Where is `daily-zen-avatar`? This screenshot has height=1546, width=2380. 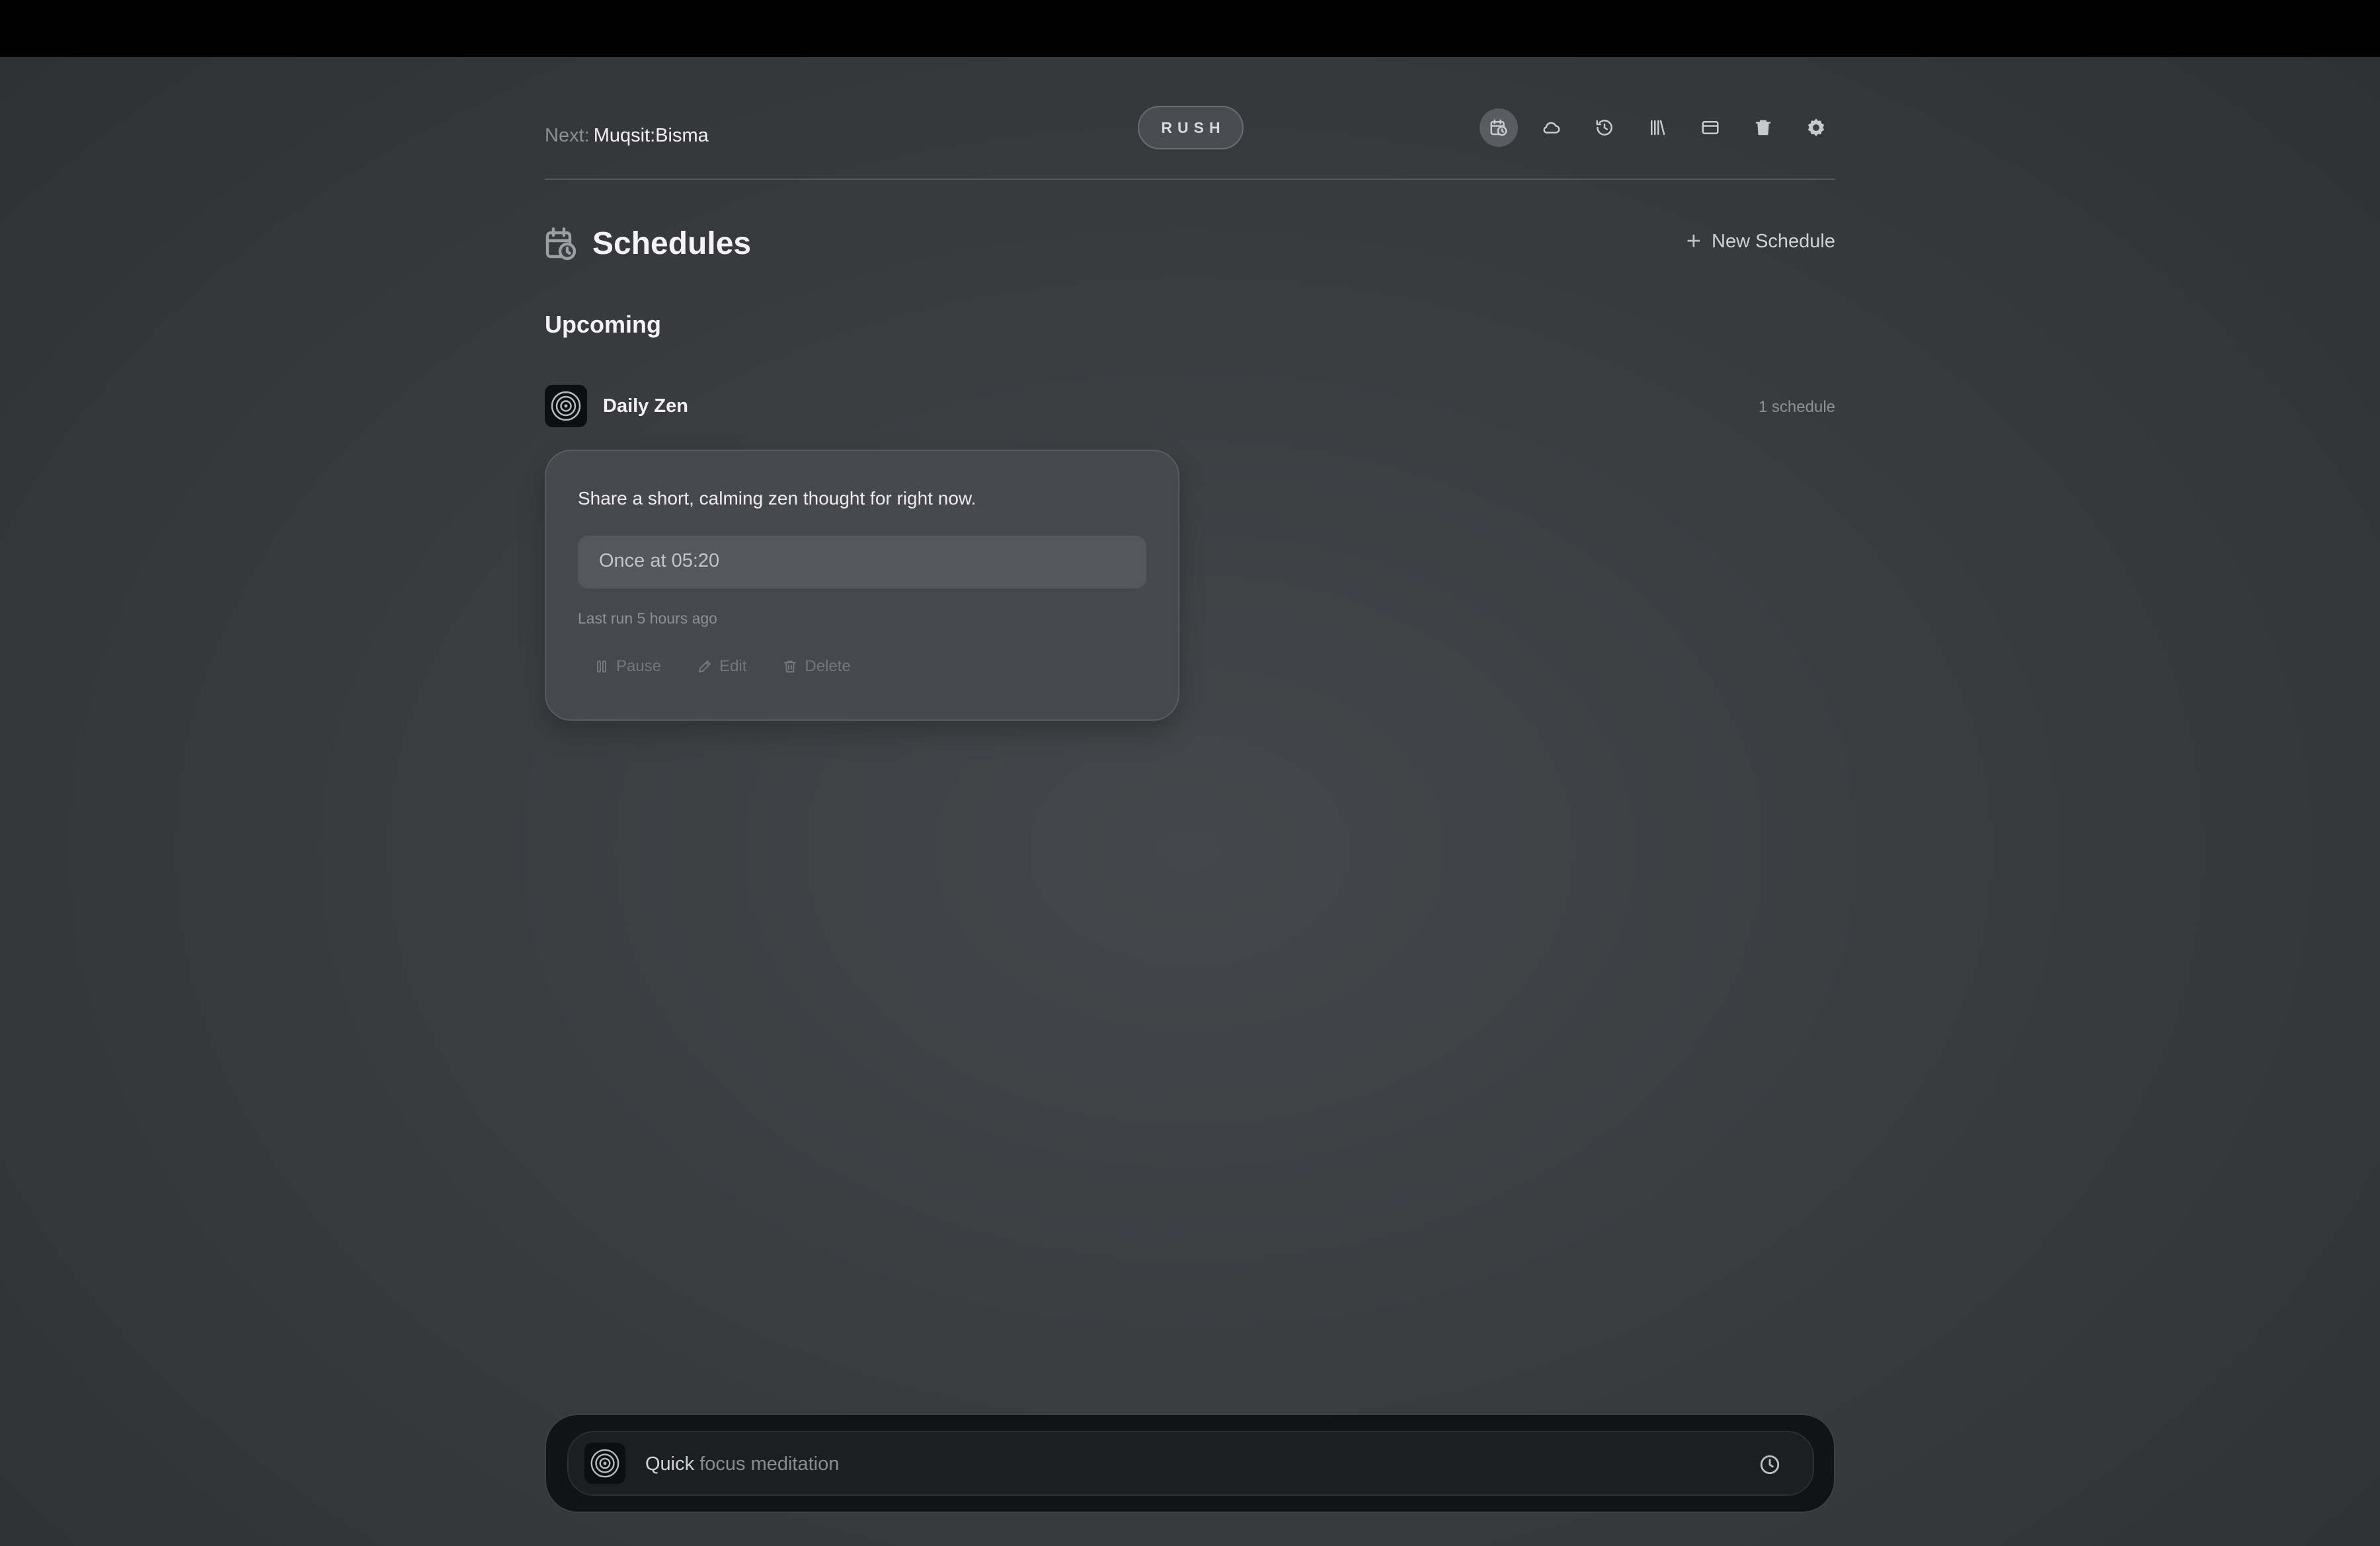 daily-zen-avatar is located at coordinates (566, 406).